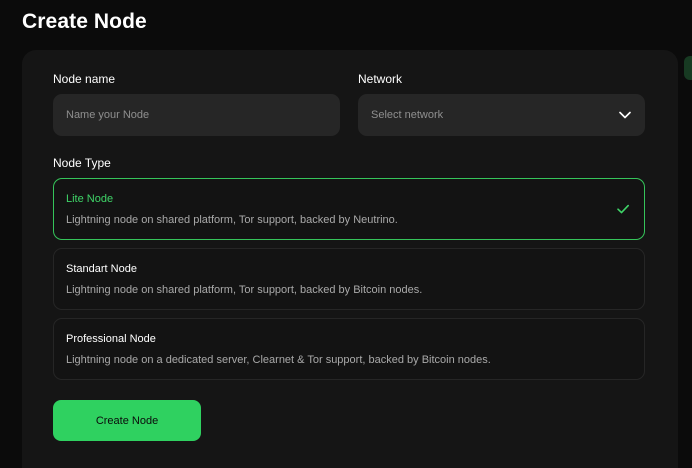 This screenshot has height=468, width=692. What do you see at coordinates (84, 79) in the screenshot?
I see `node-name-label: Node name` at bounding box center [84, 79].